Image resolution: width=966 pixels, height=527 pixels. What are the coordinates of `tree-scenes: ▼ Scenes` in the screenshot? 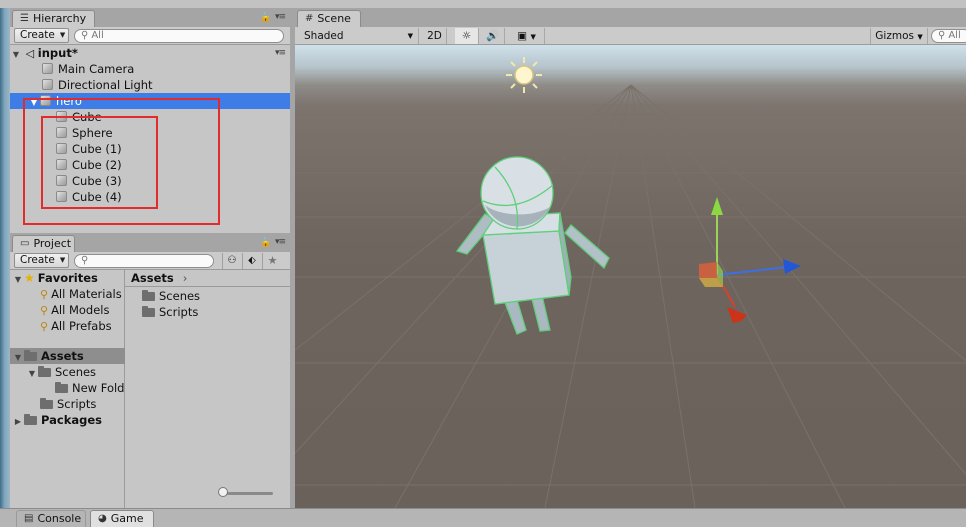 It's located at (61, 372).